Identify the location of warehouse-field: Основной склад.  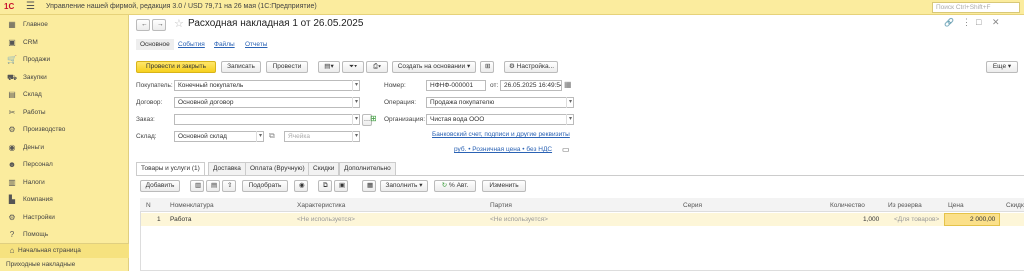
(219, 136).